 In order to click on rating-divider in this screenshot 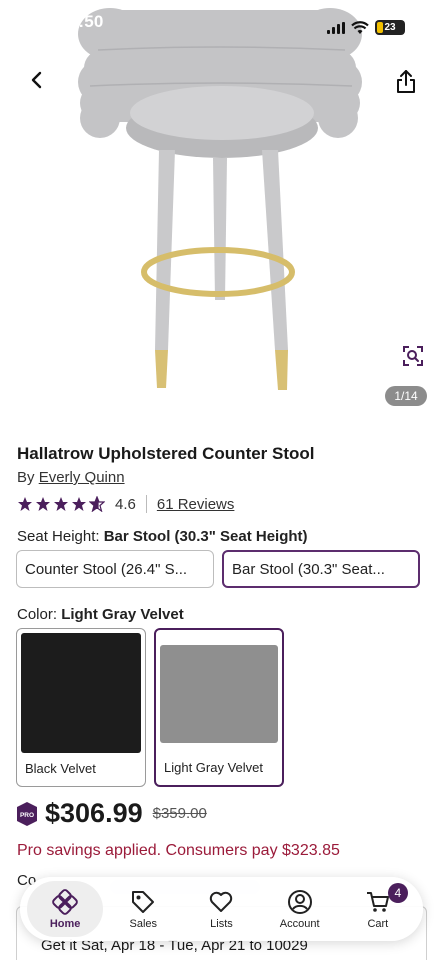, I will do `click(146, 504)`.